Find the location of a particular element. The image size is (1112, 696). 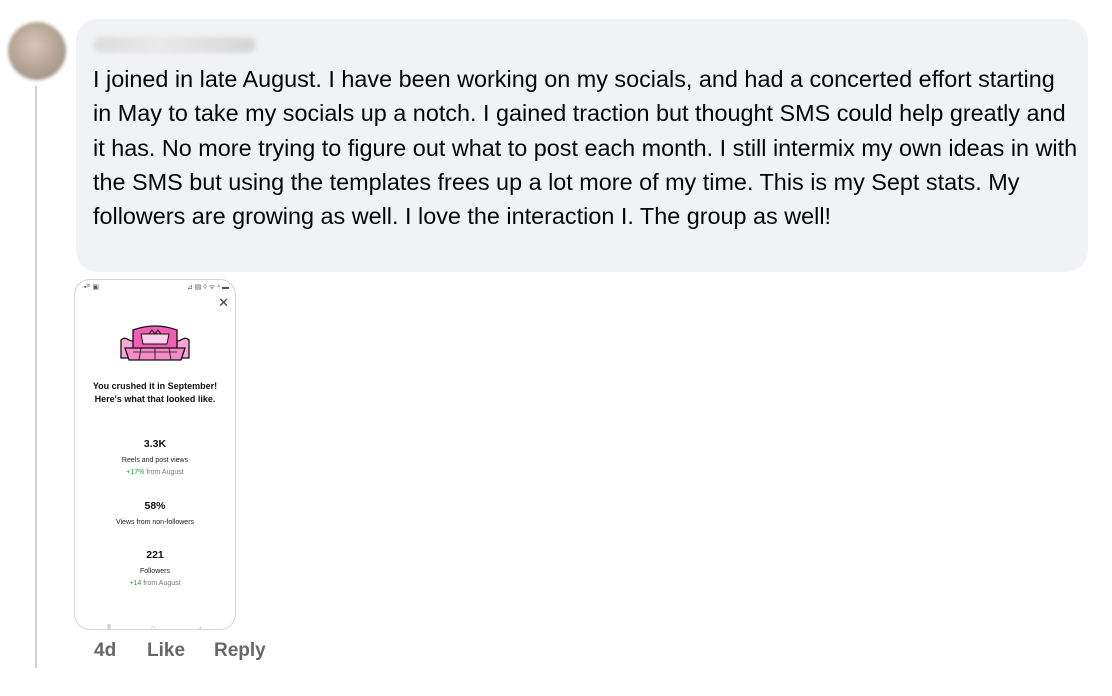

stat-views-change: +17% from August is located at coordinates (155, 472).